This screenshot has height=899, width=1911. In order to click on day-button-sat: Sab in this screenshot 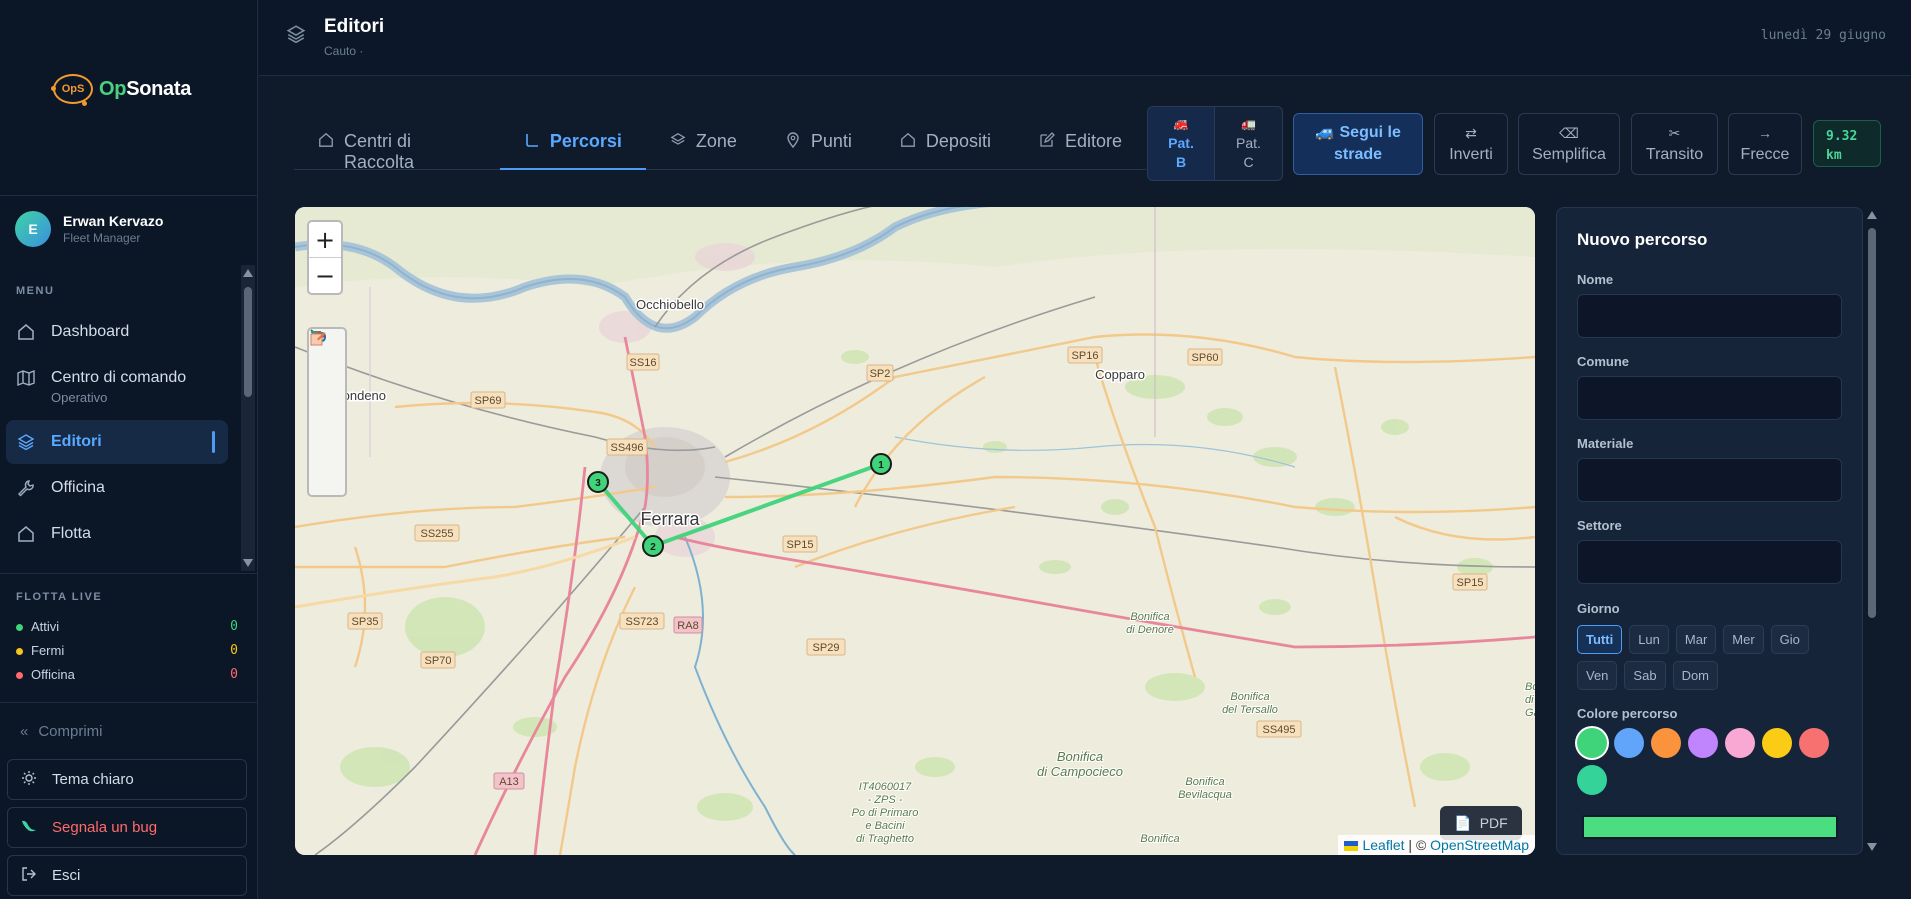, I will do `click(1645, 675)`.